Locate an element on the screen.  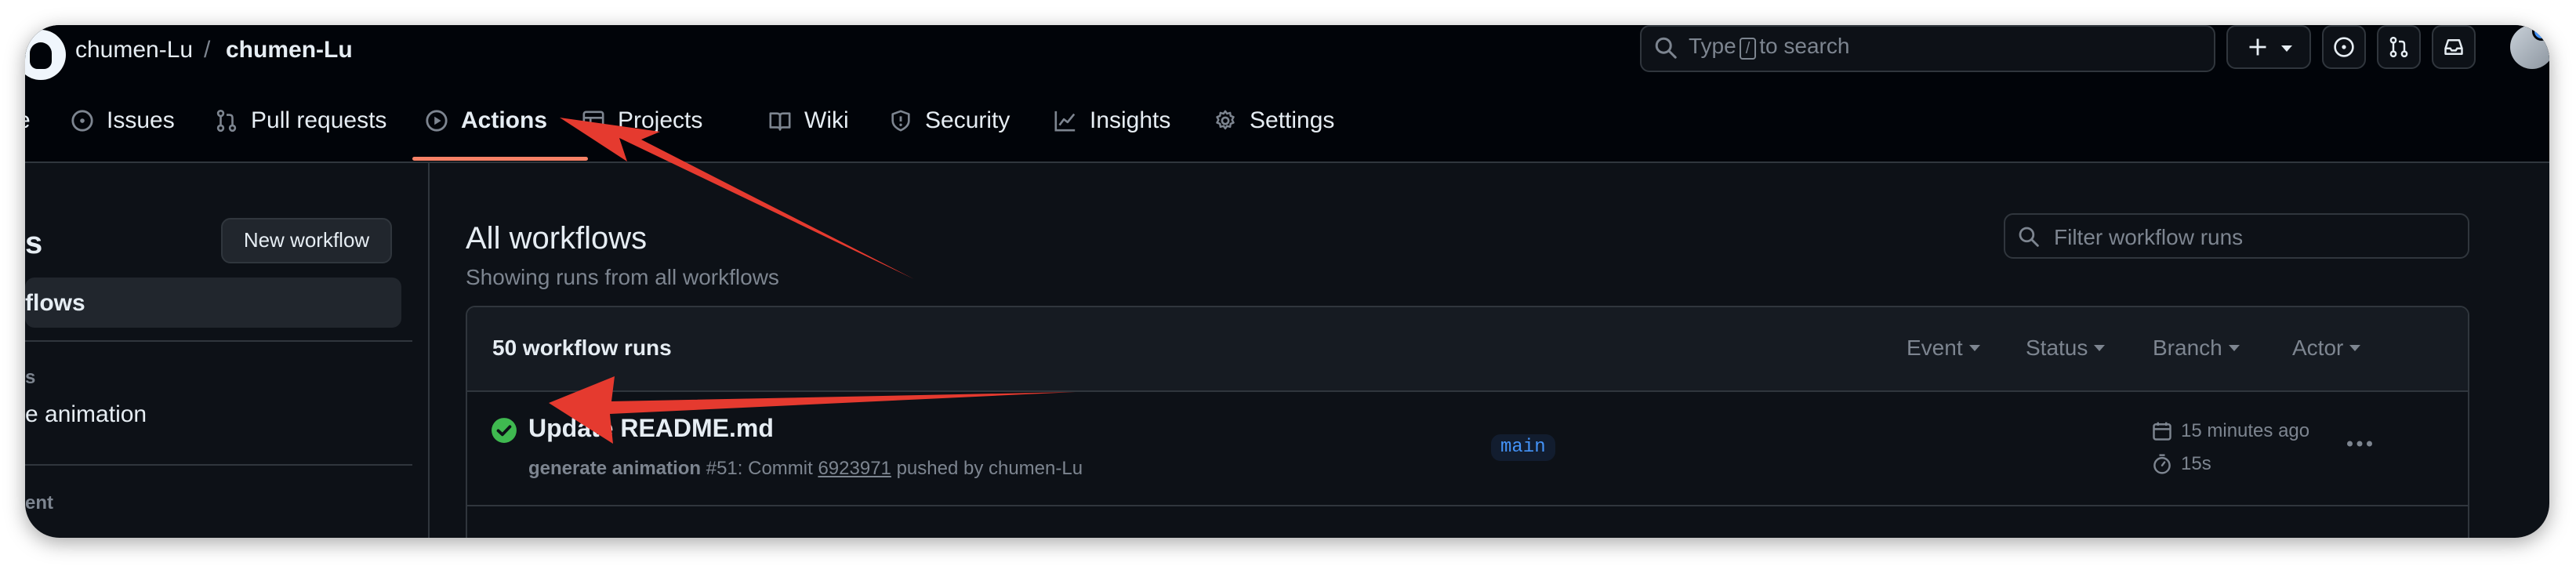
book-icon is located at coordinates (780, 121).